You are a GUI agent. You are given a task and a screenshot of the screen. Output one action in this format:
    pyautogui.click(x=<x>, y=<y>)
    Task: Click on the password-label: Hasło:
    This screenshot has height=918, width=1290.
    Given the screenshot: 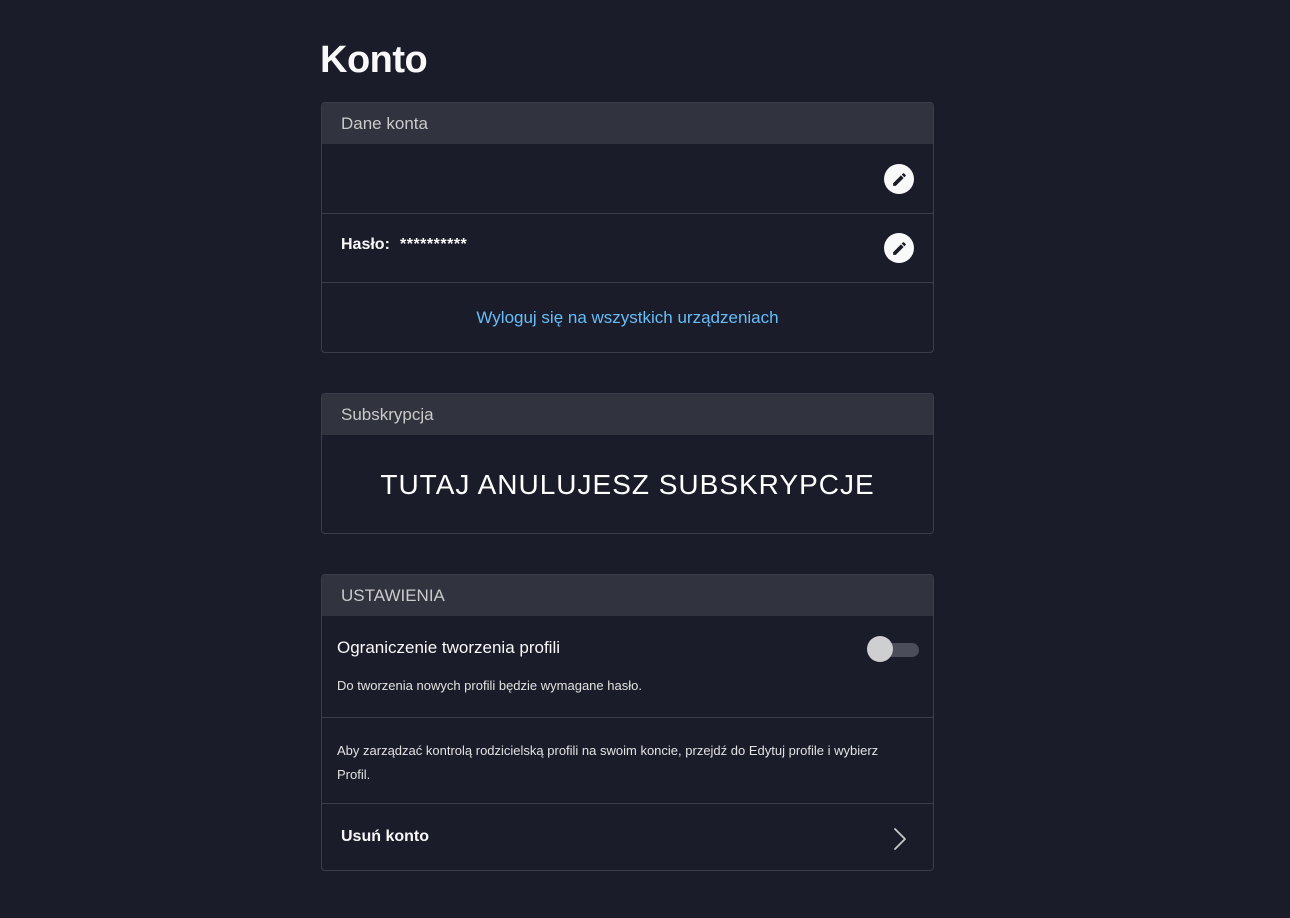 What is the action you would take?
    pyautogui.click(x=365, y=244)
    